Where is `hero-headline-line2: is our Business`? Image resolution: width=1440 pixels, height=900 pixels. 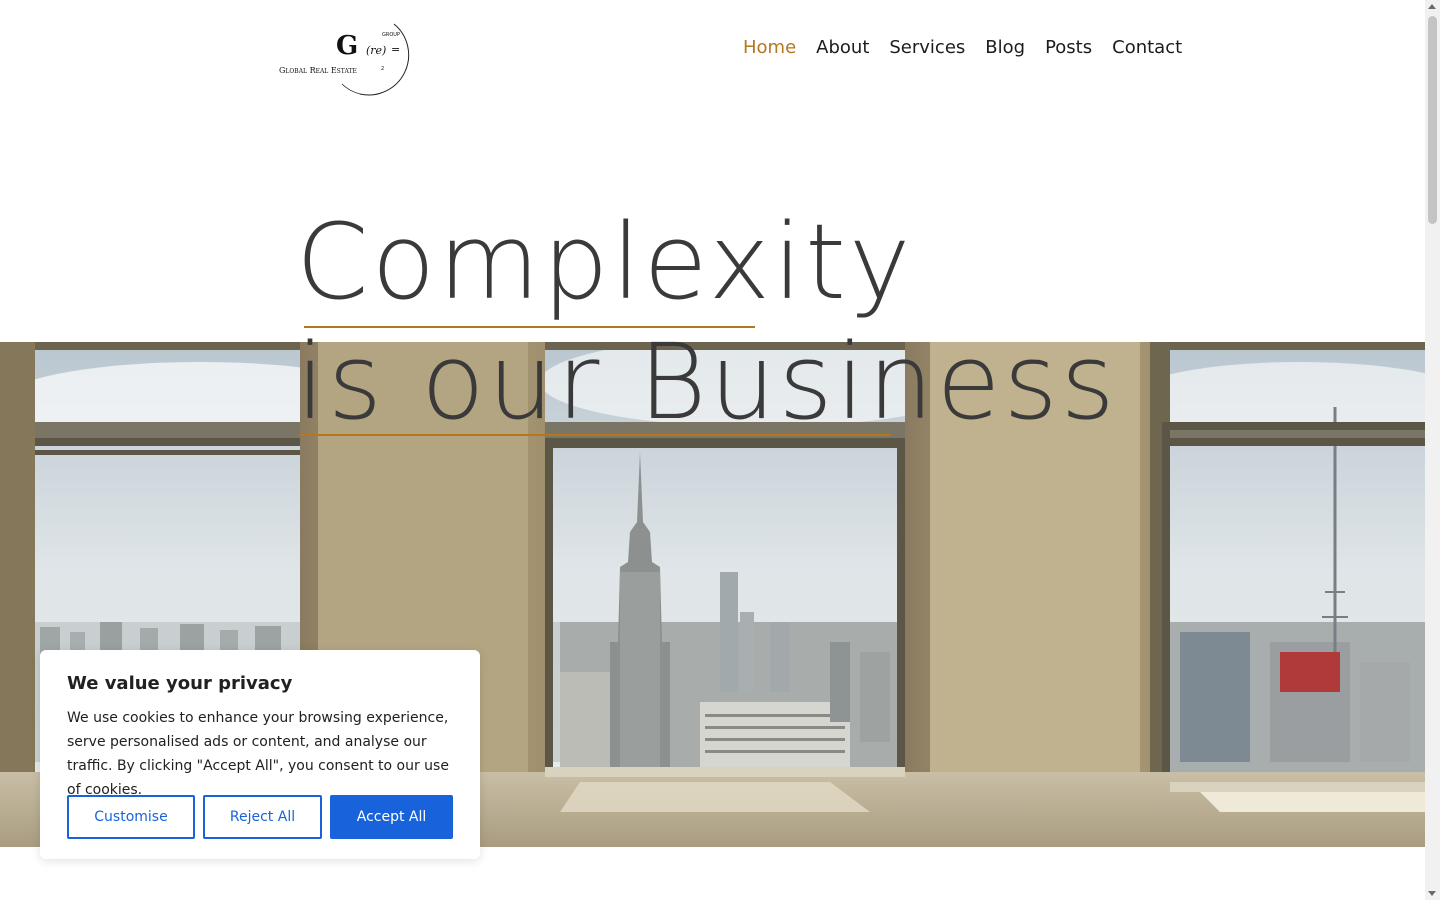 hero-headline-line2: is our Business is located at coordinates (707, 382).